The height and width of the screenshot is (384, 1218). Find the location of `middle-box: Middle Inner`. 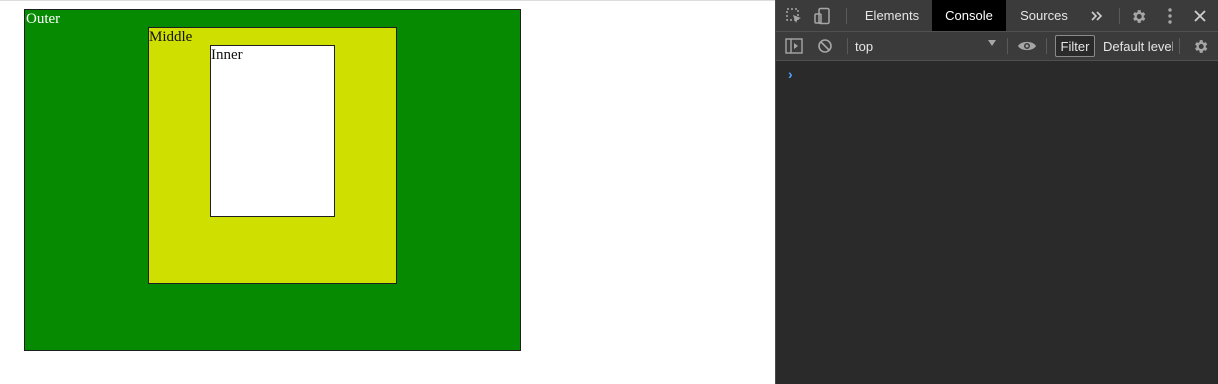

middle-box: Middle Inner is located at coordinates (272, 155).